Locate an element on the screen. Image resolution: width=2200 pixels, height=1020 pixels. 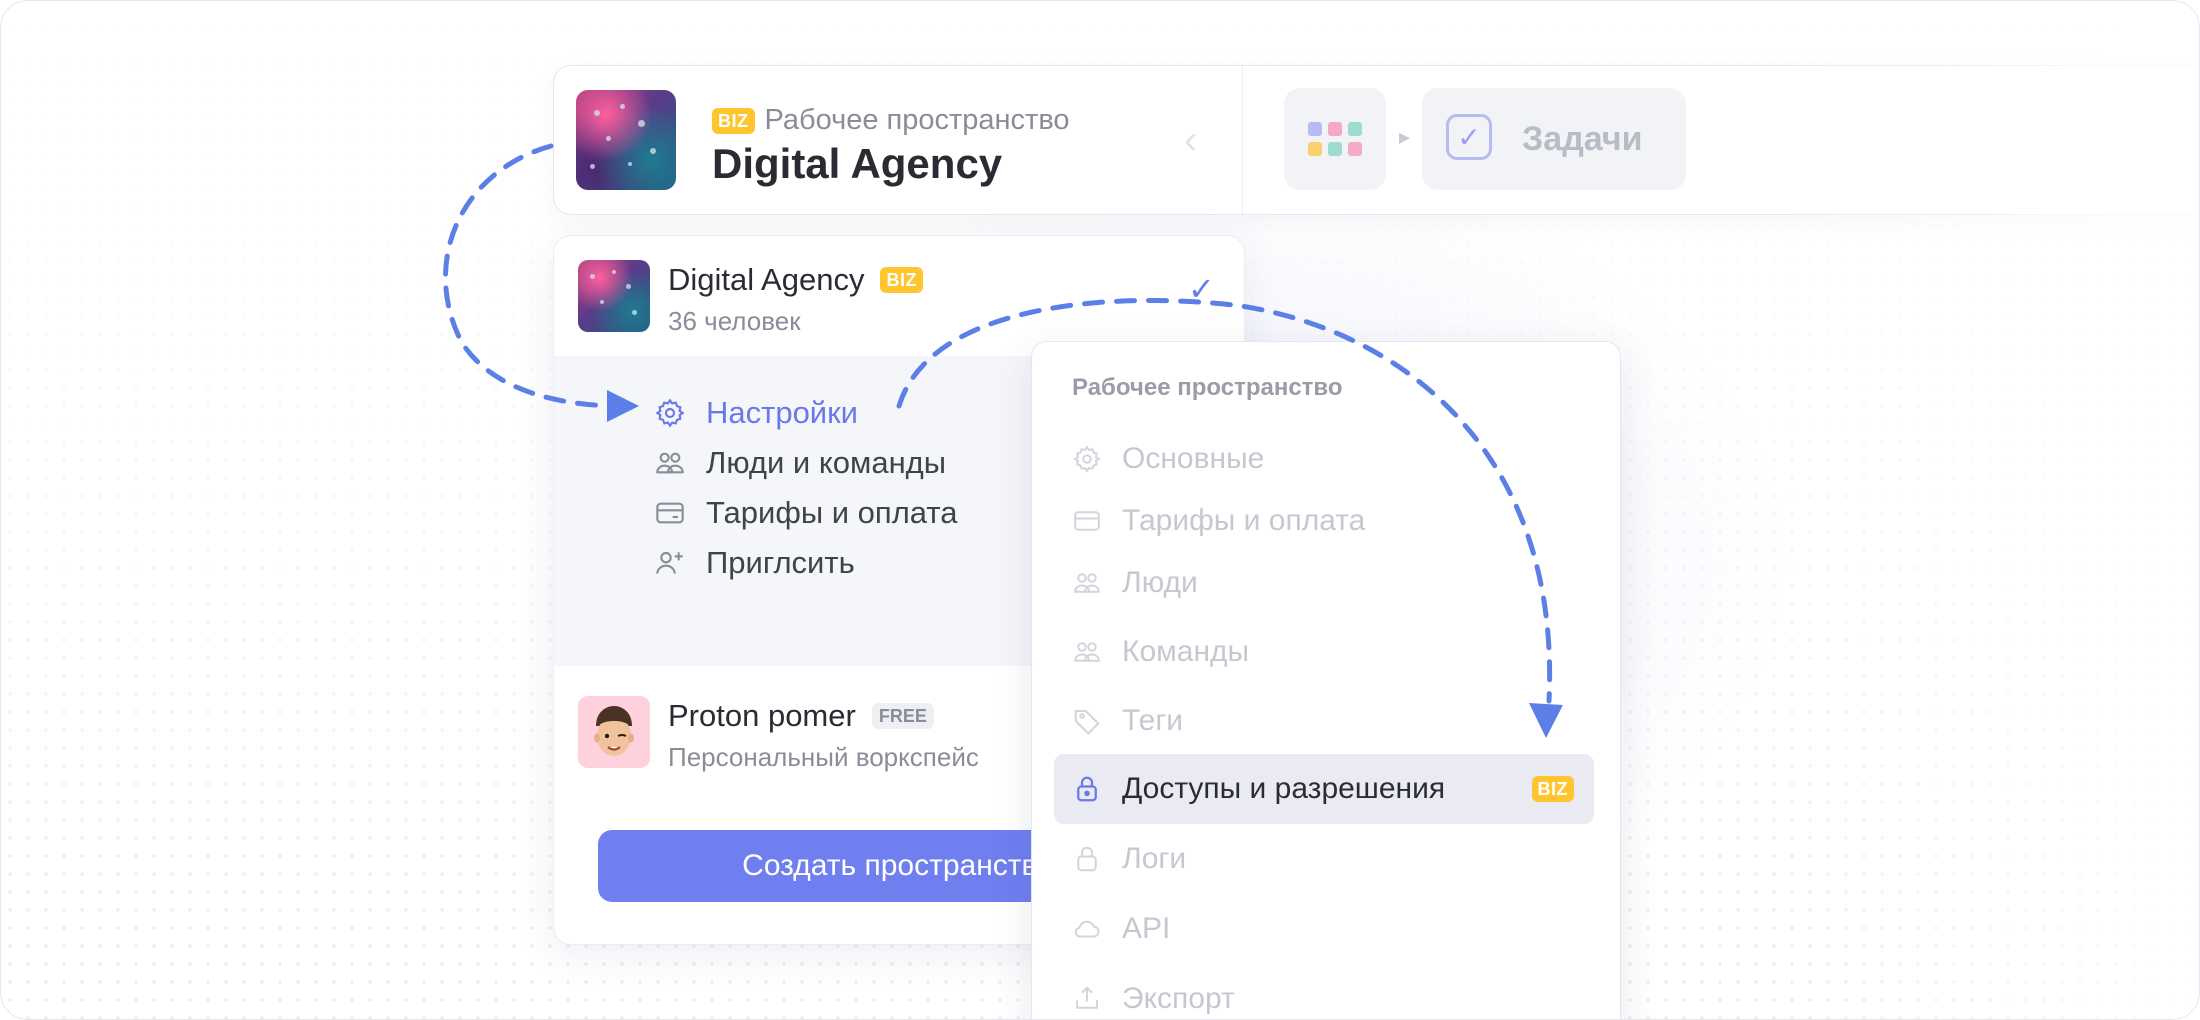
apps-button is located at coordinates (1335, 139).